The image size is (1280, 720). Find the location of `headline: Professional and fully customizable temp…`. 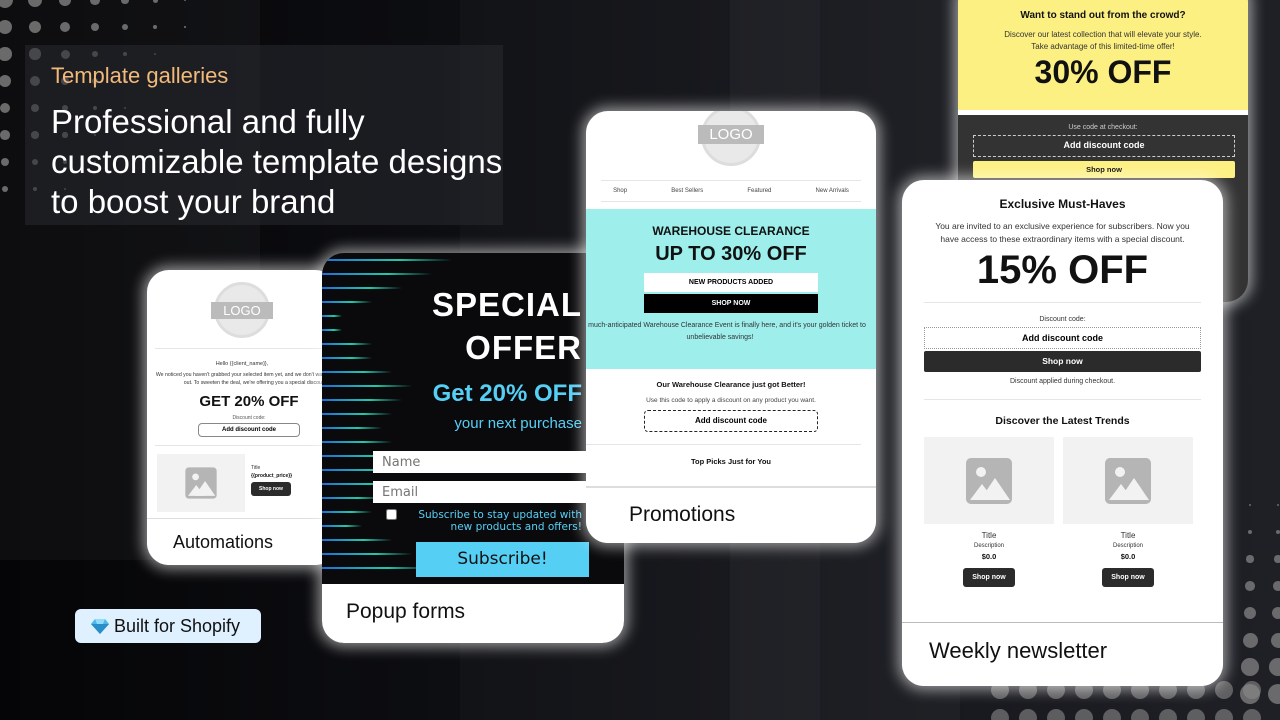

headline: Professional and fully customizable temp… is located at coordinates (277, 161).